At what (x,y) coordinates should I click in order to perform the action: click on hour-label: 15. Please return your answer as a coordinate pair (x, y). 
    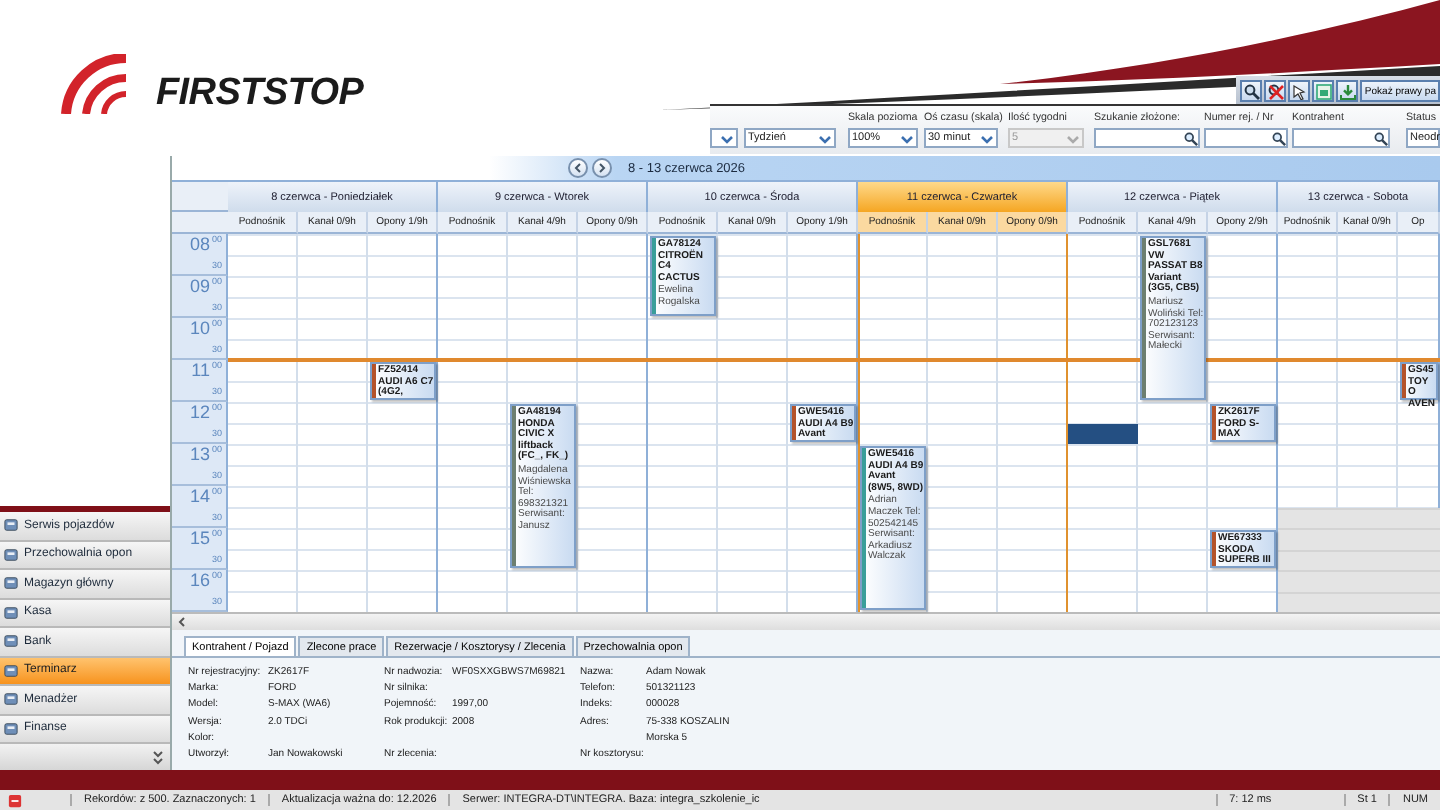
    Looking at the image, I should click on (199, 538).